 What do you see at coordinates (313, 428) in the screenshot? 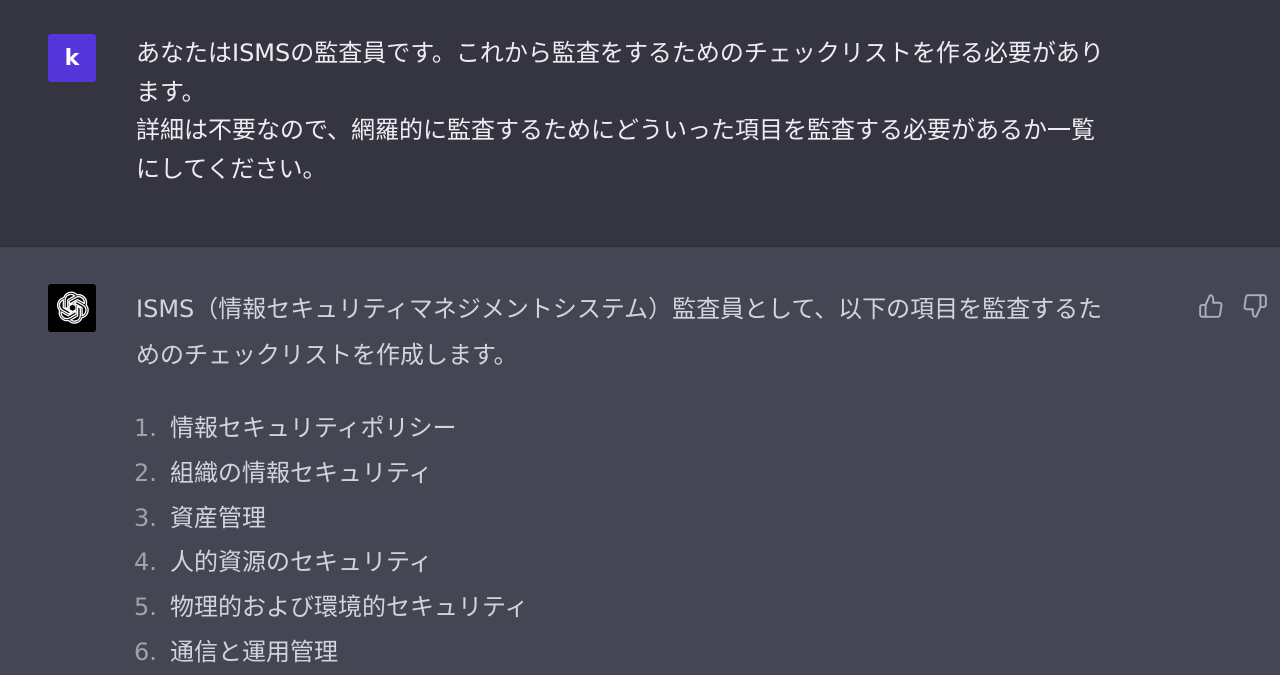
I see `list-item-text: 情報セキュリティポリシー` at bounding box center [313, 428].